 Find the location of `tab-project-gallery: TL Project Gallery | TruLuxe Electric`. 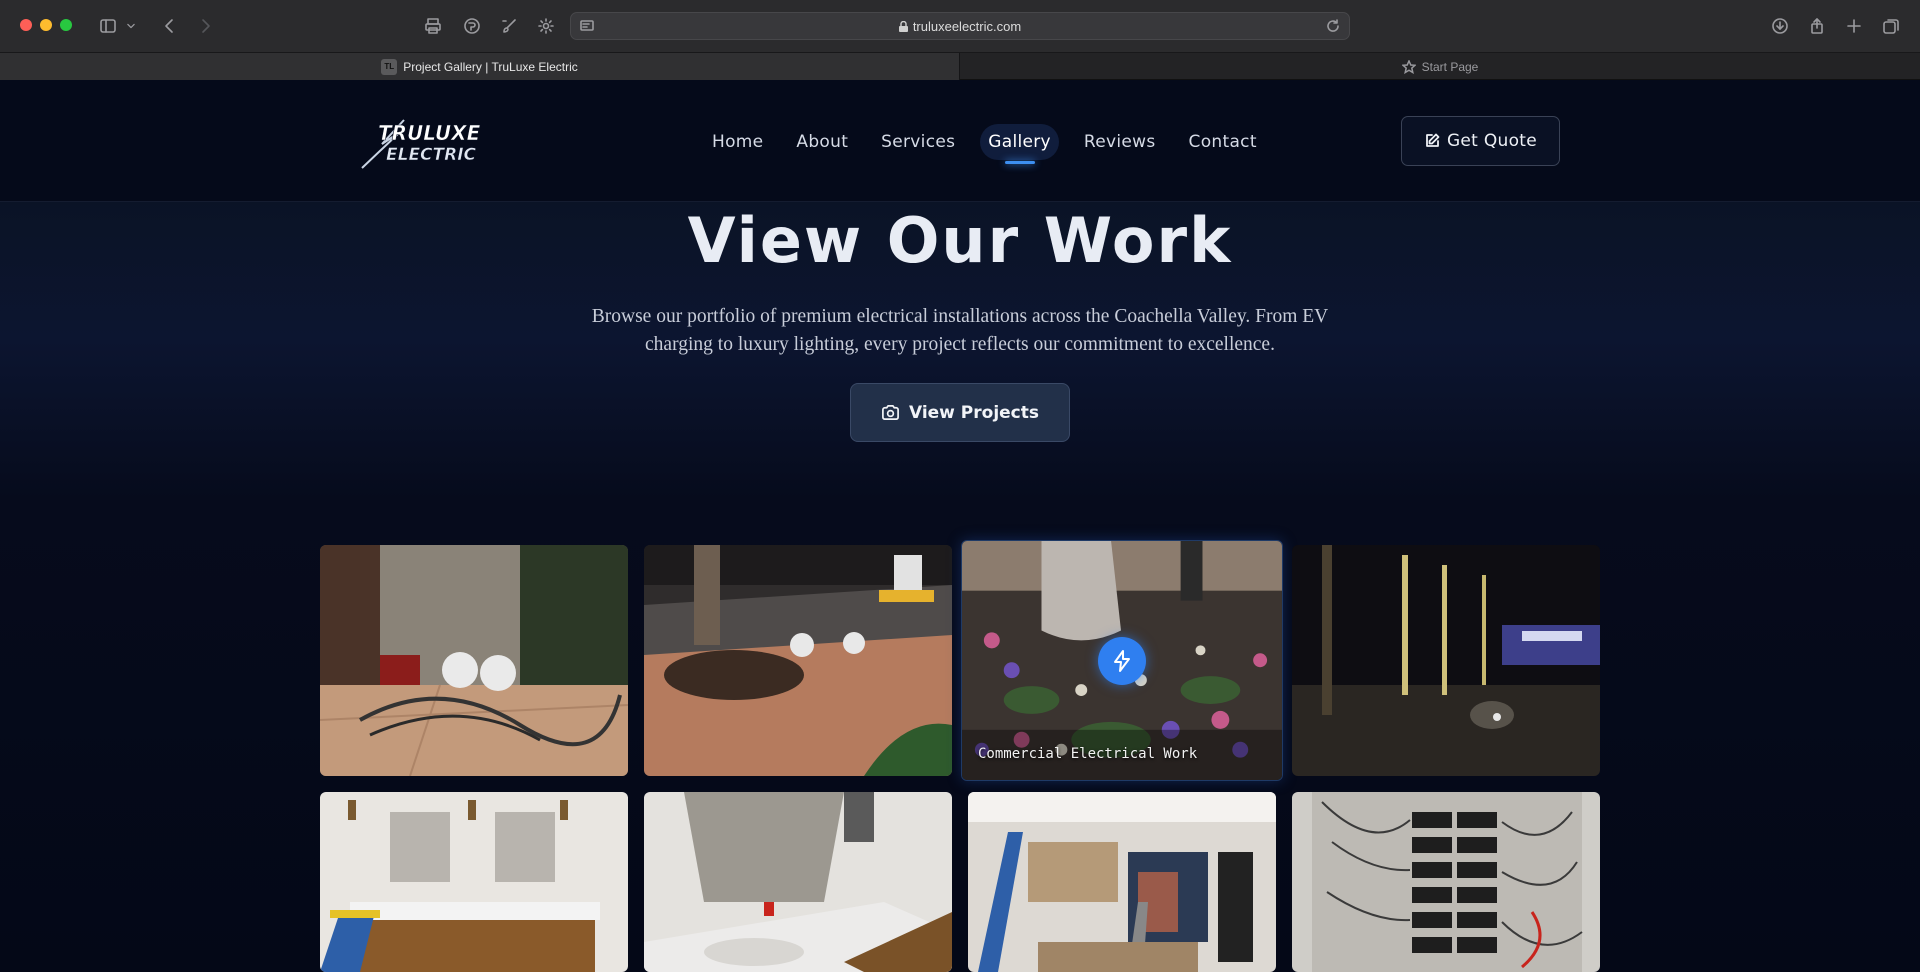

tab-project-gallery: TL Project Gallery | TruLuxe Electric is located at coordinates (479, 66).